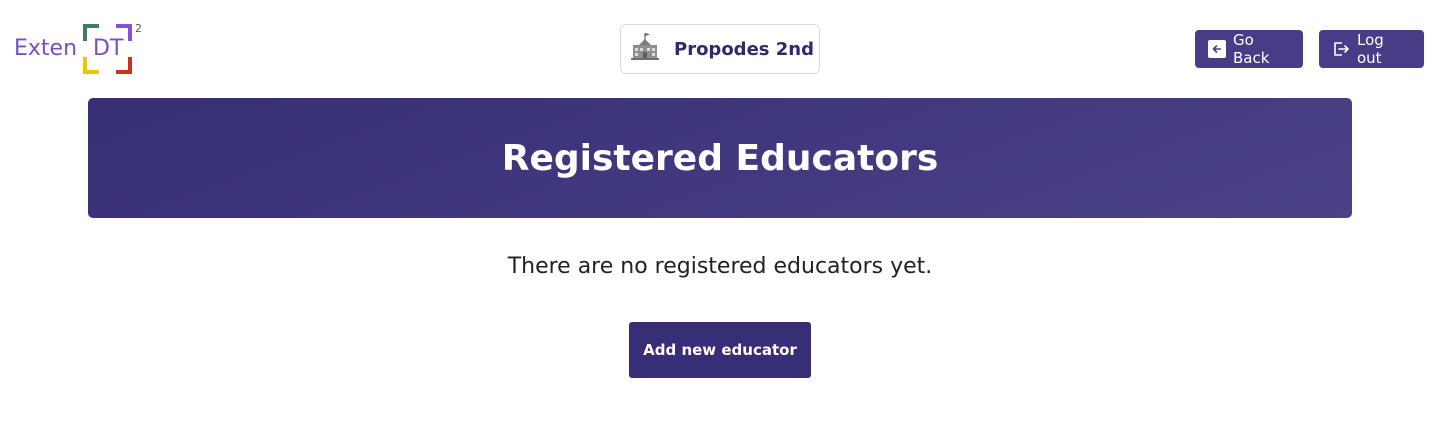  I want to click on logo-superscript: 2, so click(138, 28).